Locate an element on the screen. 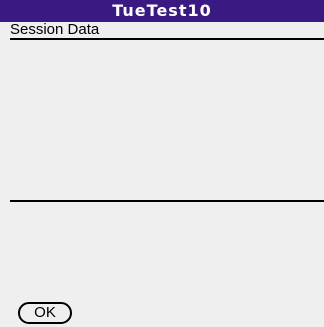 Image resolution: width=324 pixels, height=327 pixels. ok-button: OK is located at coordinates (45, 313).